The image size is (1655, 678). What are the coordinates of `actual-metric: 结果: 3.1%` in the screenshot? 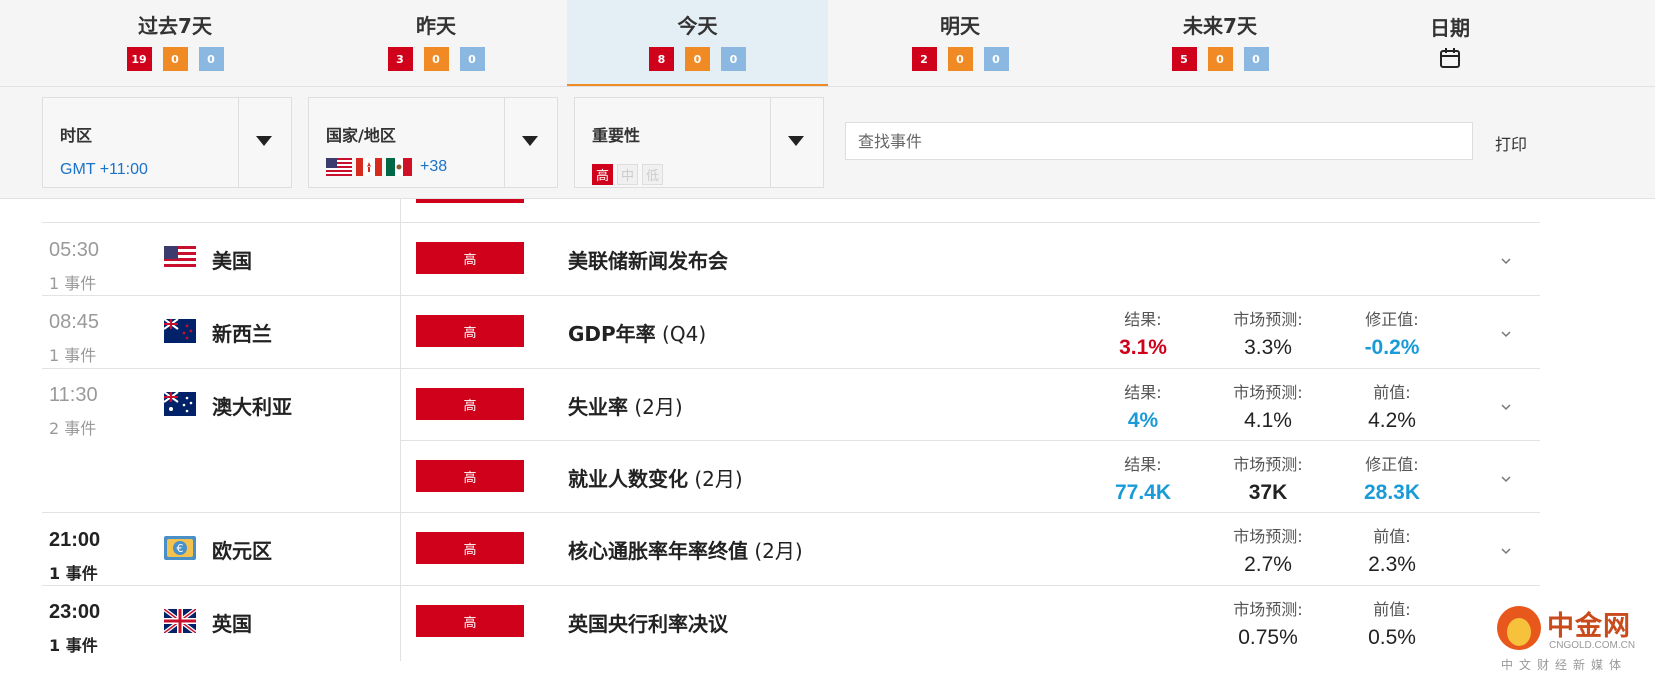 It's located at (1143, 333).